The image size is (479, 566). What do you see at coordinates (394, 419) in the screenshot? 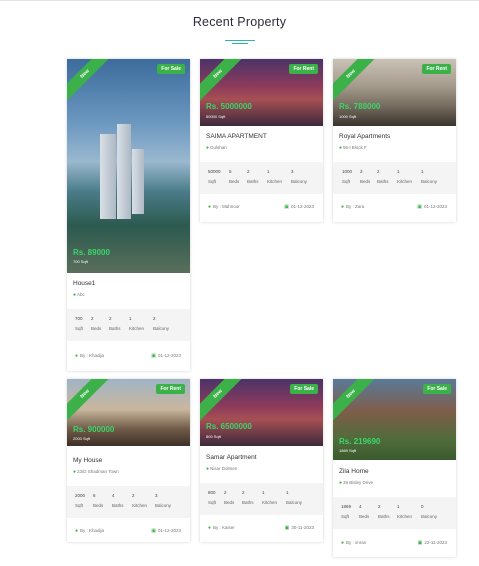
I see `property-image: New For Sale Rs. 219690 1869 Sqft` at bounding box center [394, 419].